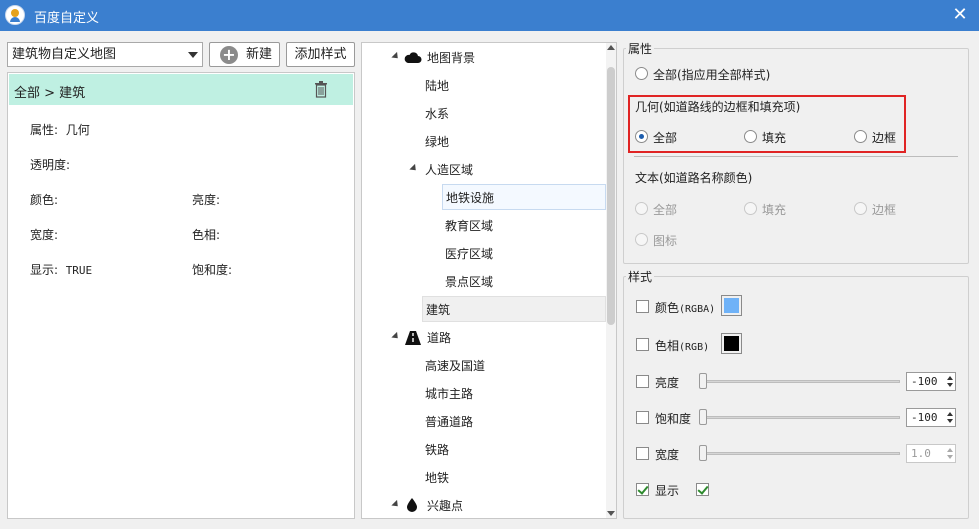 This screenshot has height=529, width=979. I want to click on hue-checkbox, so click(642, 344).